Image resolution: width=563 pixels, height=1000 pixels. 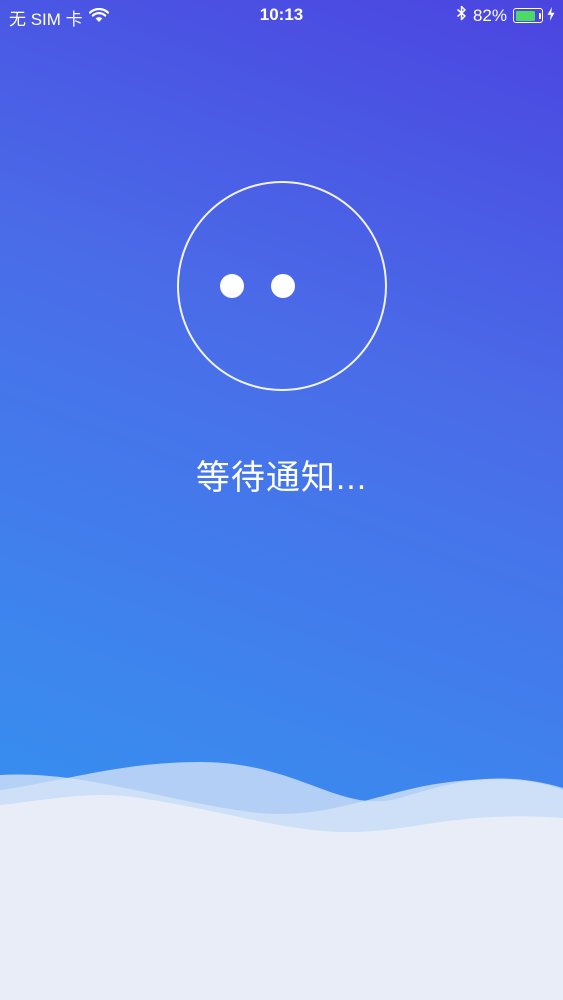 I want to click on status-bar-right: 82%, so click(x=505, y=15).